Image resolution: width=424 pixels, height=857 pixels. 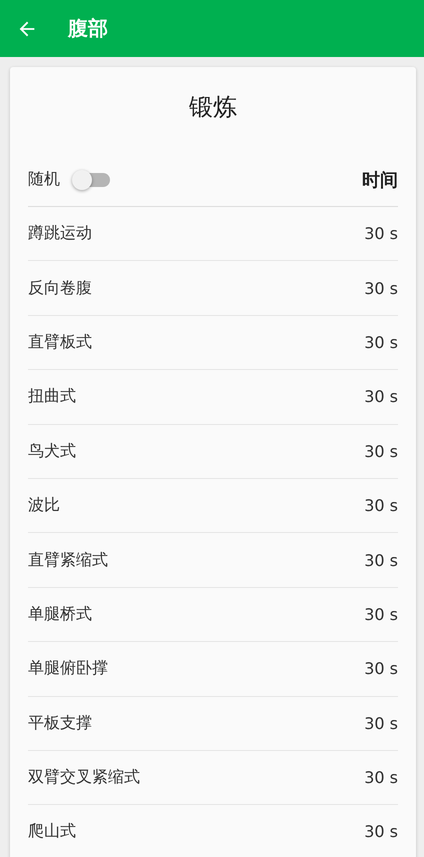 What do you see at coordinates (52, 831) in the screenshot?
I see `exercise-name: 爬山式` at bounding box center [52, 831].